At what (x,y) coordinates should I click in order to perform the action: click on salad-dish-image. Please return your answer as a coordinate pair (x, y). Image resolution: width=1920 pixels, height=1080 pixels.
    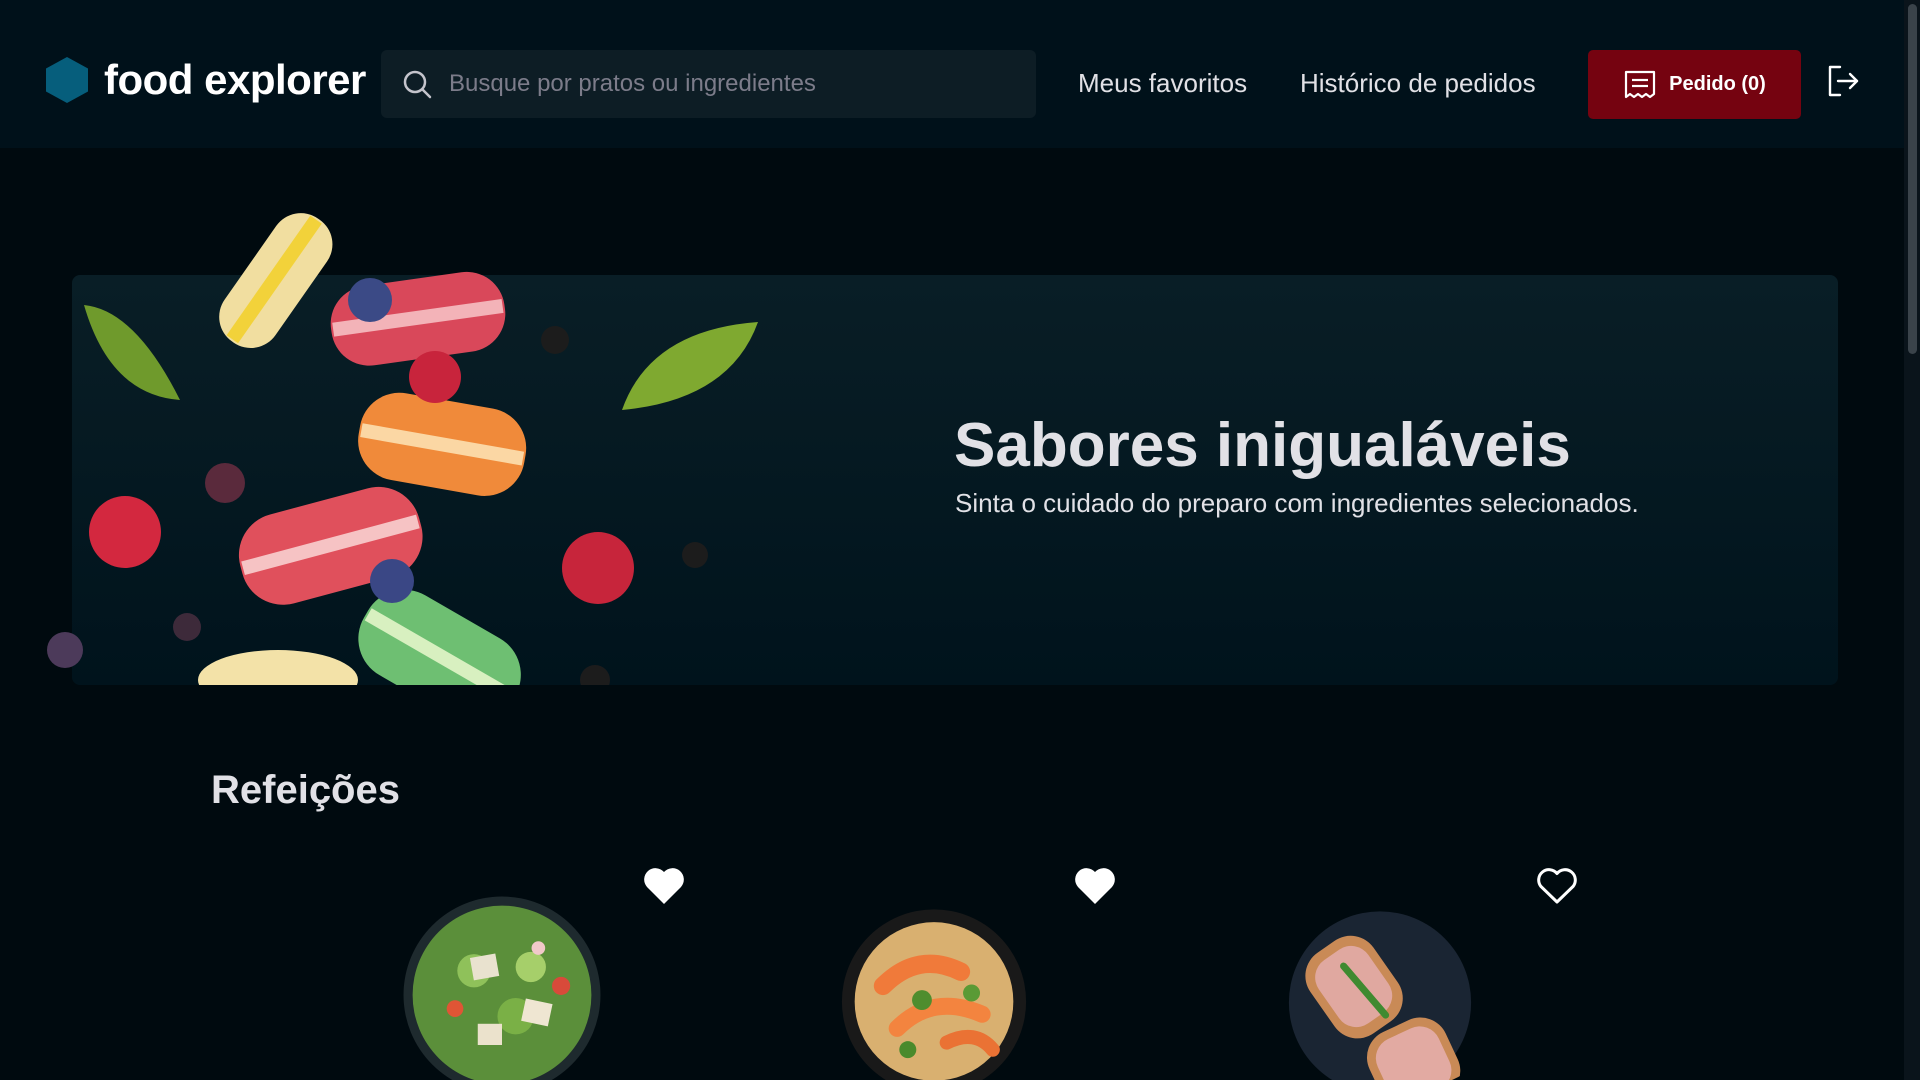
    Looking at the image, I should click on (502, 987).